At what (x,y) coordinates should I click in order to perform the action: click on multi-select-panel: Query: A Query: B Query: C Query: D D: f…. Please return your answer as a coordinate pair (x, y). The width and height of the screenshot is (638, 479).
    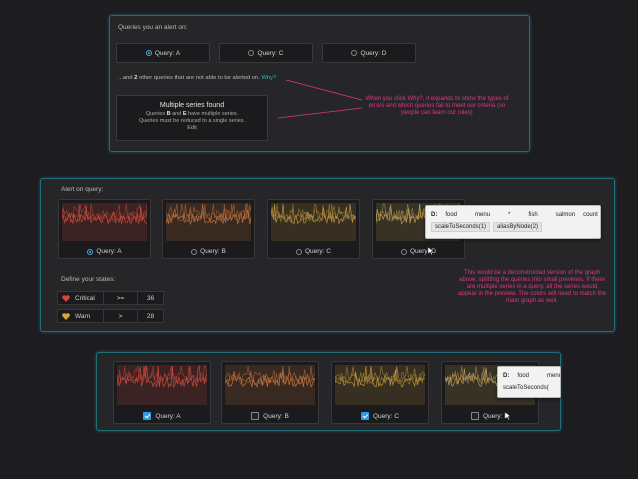
    Looking at the image, I should click on (328, 391).